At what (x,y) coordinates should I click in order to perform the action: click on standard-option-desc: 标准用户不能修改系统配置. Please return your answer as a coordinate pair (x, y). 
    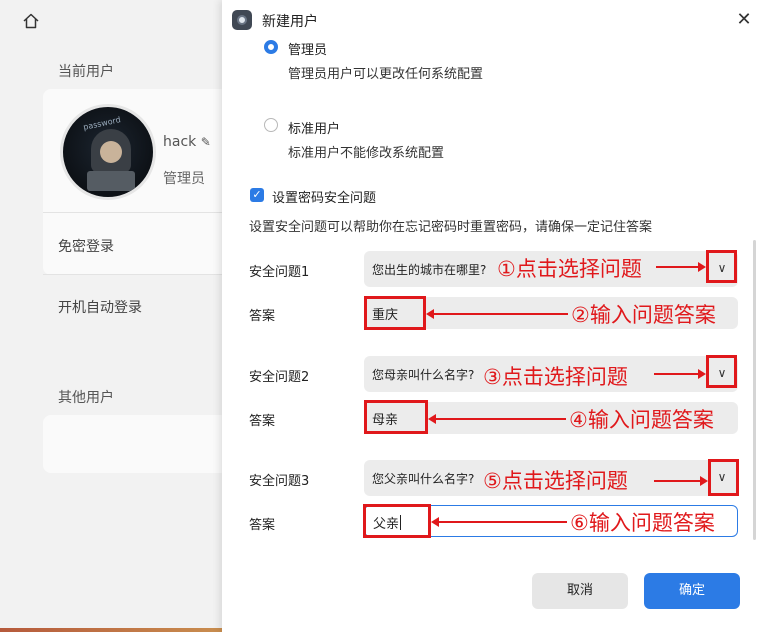
    Looking at the image, I should click on (366, 153).